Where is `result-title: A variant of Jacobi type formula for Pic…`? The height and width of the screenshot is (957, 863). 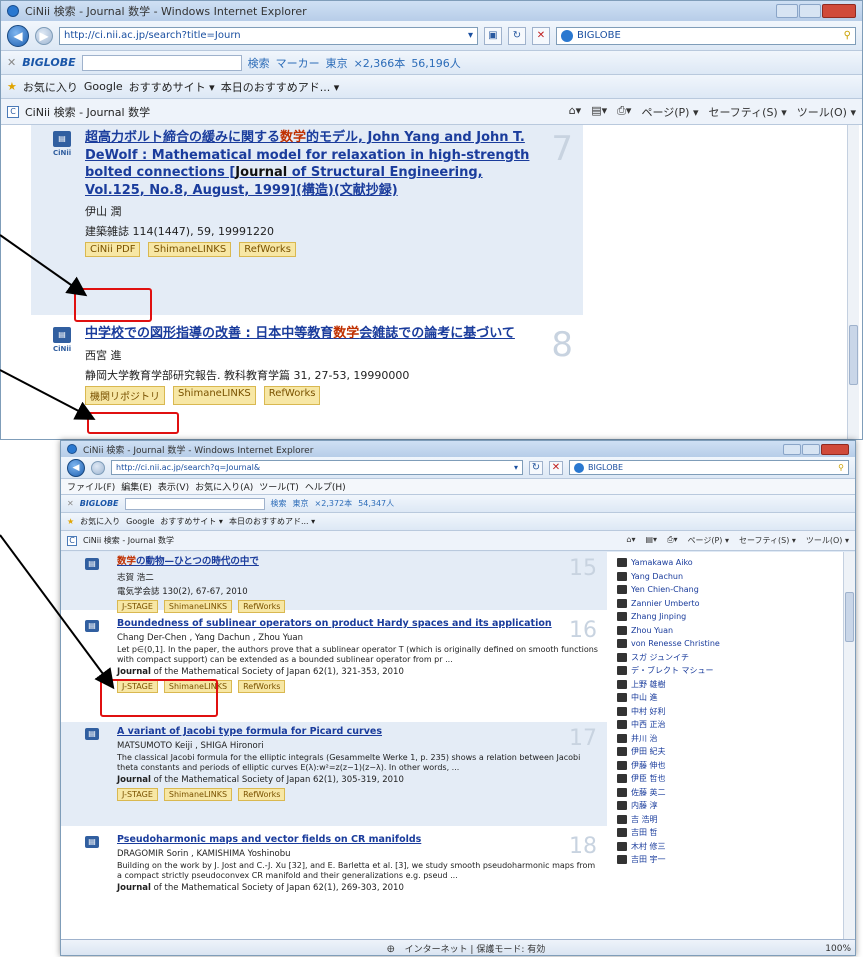 result-title: A variant of Jacobi type formula for Pic… is located at coordinates (358, 732).